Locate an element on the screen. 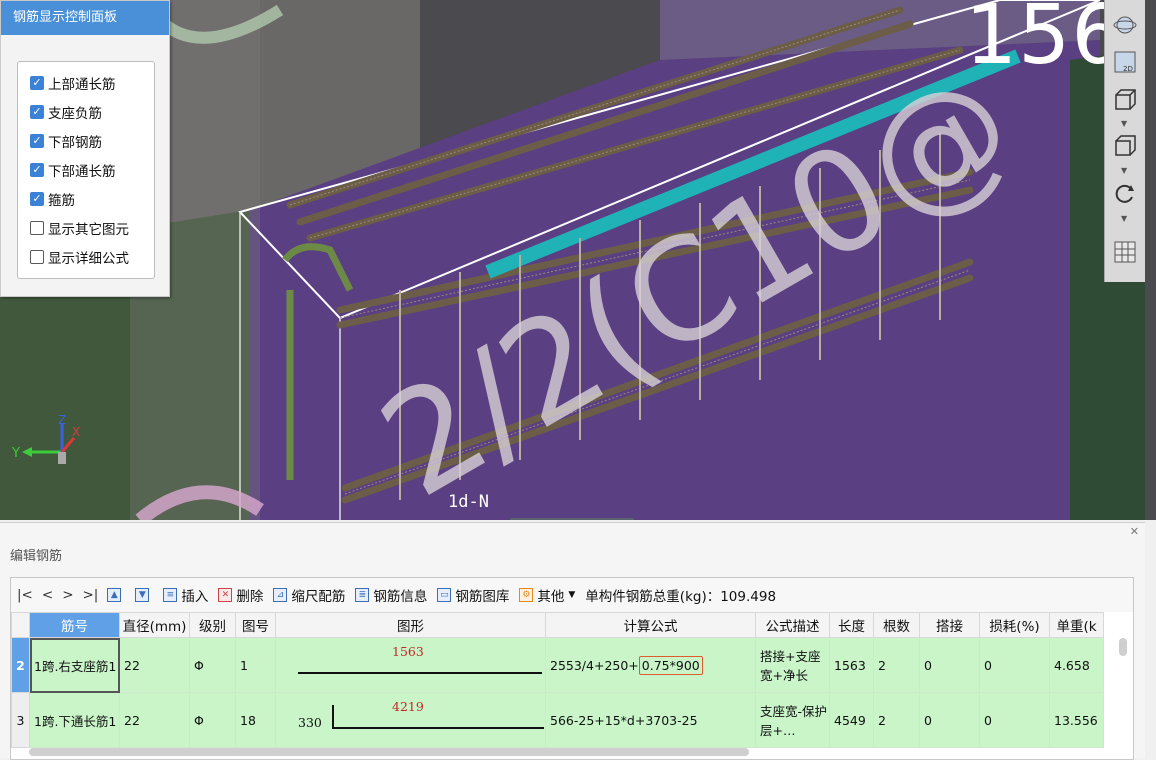 The height and width of the screenshot is (760, 1156). checkbox-row: ✓ 支座负筋 is located at coordinates (86, 111).